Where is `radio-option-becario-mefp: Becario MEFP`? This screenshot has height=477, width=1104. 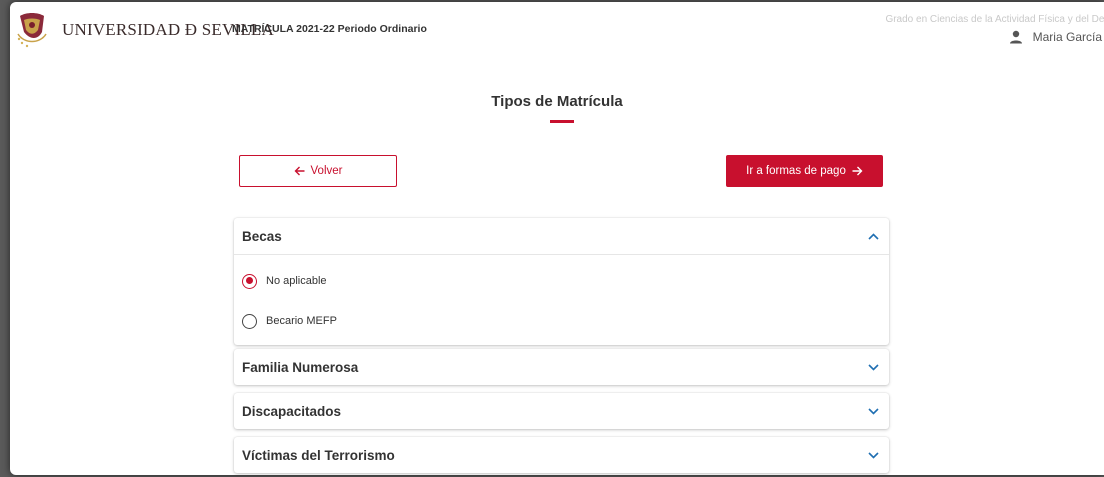 radio-option-becario-mefp: Becario MEFP is located at coordinates (565, 321).